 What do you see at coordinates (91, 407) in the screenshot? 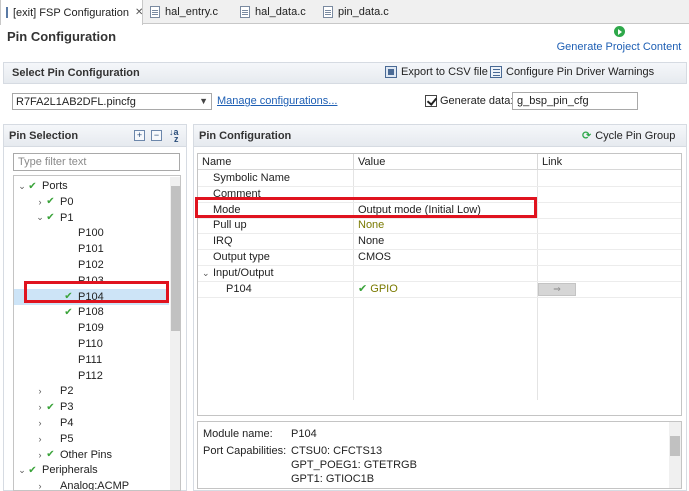
I see `tree-item: › ✔ P3` at bounding box center [91, 407].